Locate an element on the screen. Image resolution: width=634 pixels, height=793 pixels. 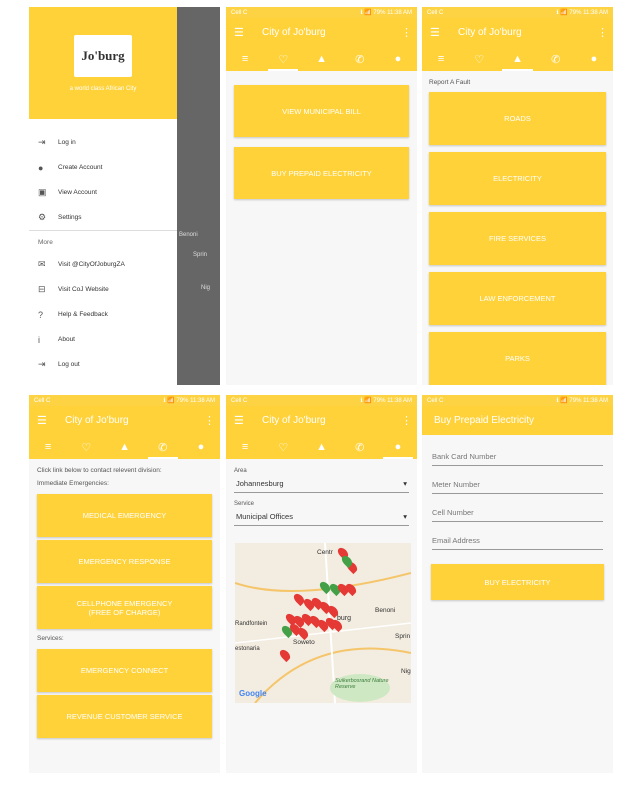
service-dropdown: Municipal Offices ▾ is located at coordinates (321, 517).